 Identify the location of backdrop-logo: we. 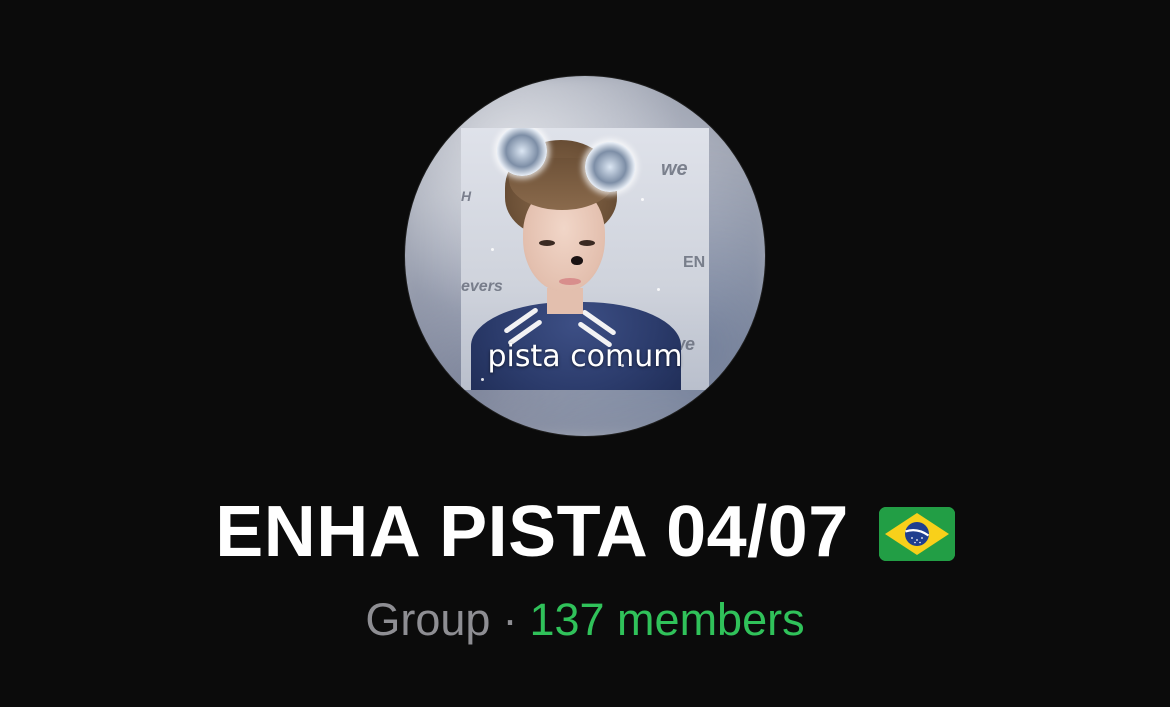
(674, 169).